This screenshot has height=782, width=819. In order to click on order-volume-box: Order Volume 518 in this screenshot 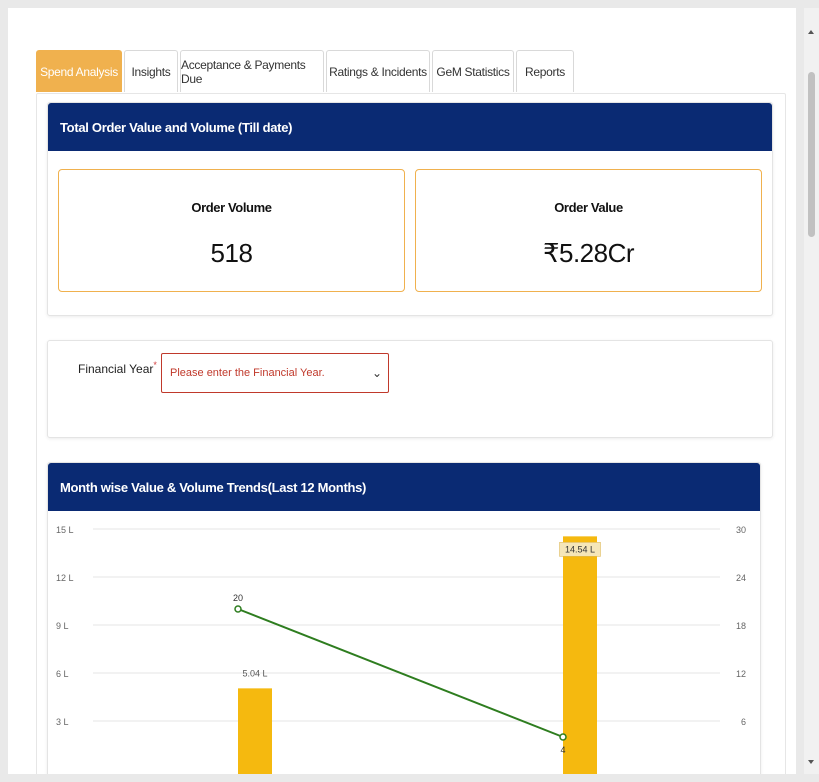, I will do `click(231, 230)`.